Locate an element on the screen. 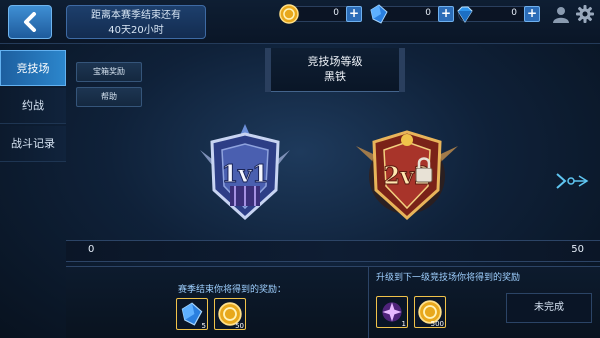 The image size is (600, 338). status-incomplete: 未完成 is located at coordinates (549, 308).